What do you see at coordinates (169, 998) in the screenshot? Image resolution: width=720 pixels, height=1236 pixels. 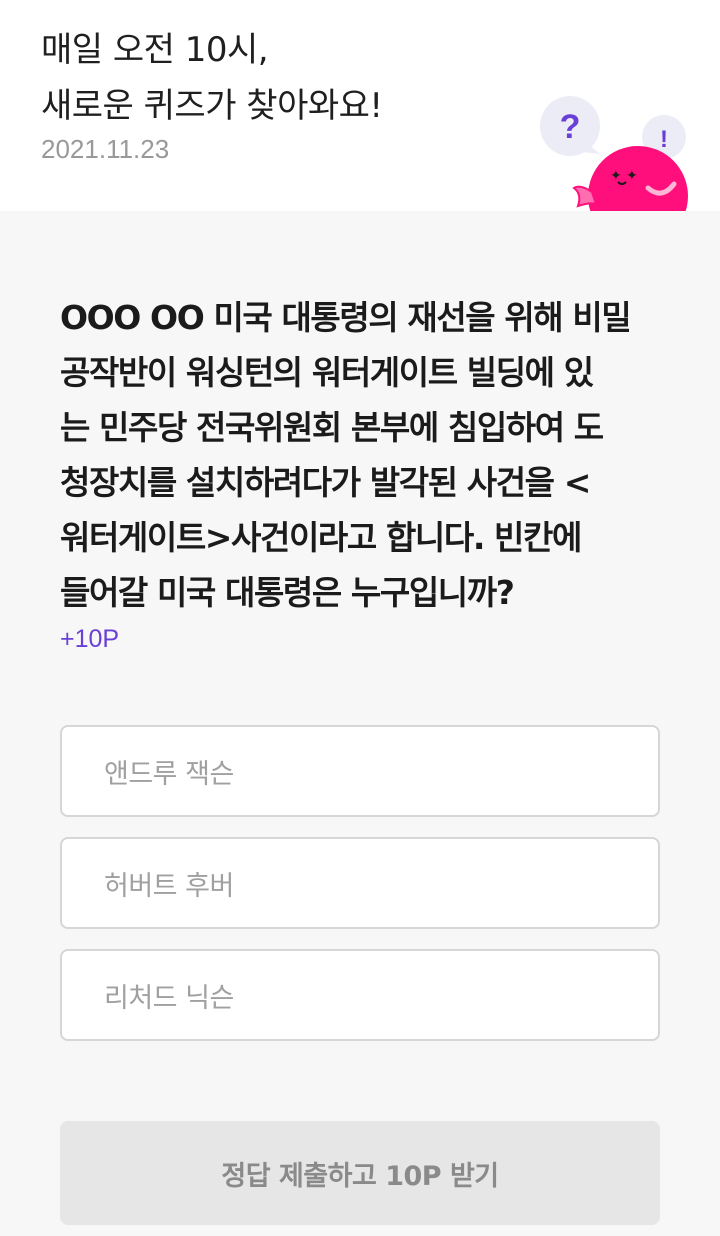 I see `answer-option-label: 리처드 닉슨` at bounding box center [169, 998].